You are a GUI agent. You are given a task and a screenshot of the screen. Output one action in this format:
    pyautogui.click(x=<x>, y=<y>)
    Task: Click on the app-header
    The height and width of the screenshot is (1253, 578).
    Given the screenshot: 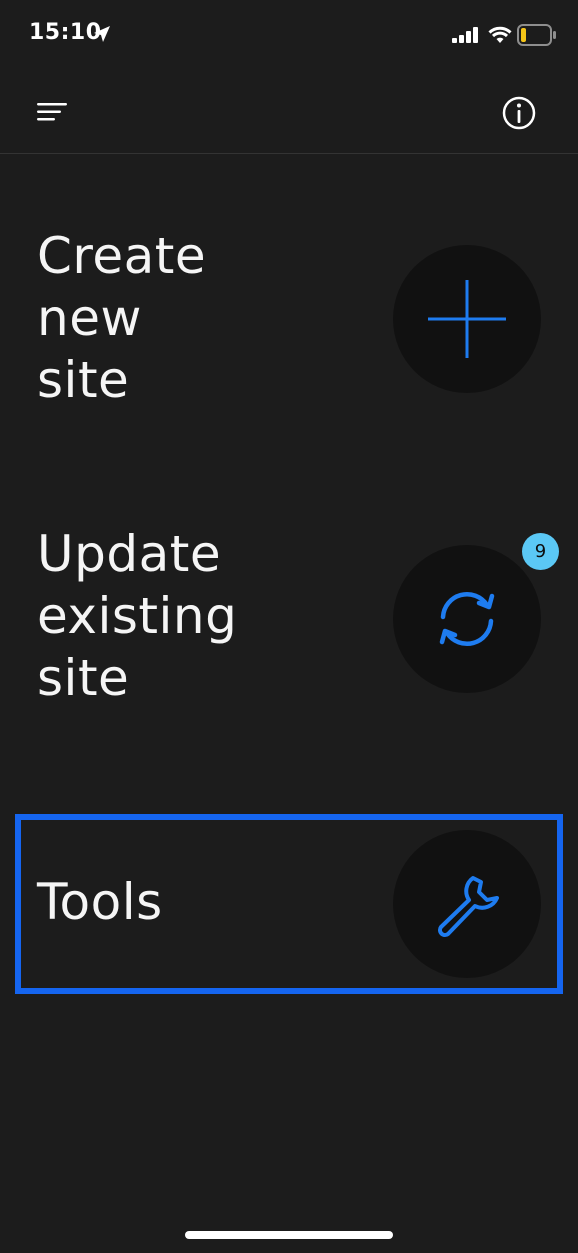 What is the action you would take?
    pyautogui.click(x=289, y=112)
    